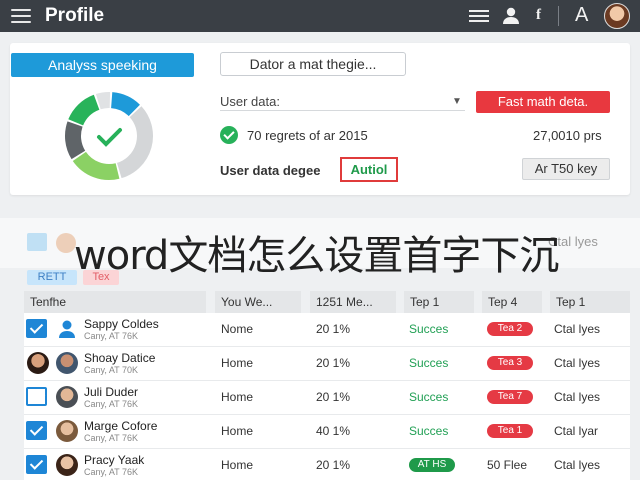 This screenshot has width=640, height=480. What do you see at coordinates (333, 431) in the screenshot?
I see `row-percent: 40 1%` at bounding box center [333, 431].